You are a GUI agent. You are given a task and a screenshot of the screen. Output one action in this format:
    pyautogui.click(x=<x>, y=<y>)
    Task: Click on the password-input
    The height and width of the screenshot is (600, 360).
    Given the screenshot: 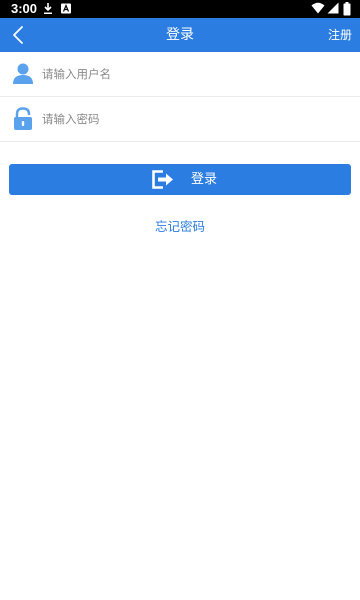 What is the action you would take?
    pyautogui.click(x=192, y=119)
    